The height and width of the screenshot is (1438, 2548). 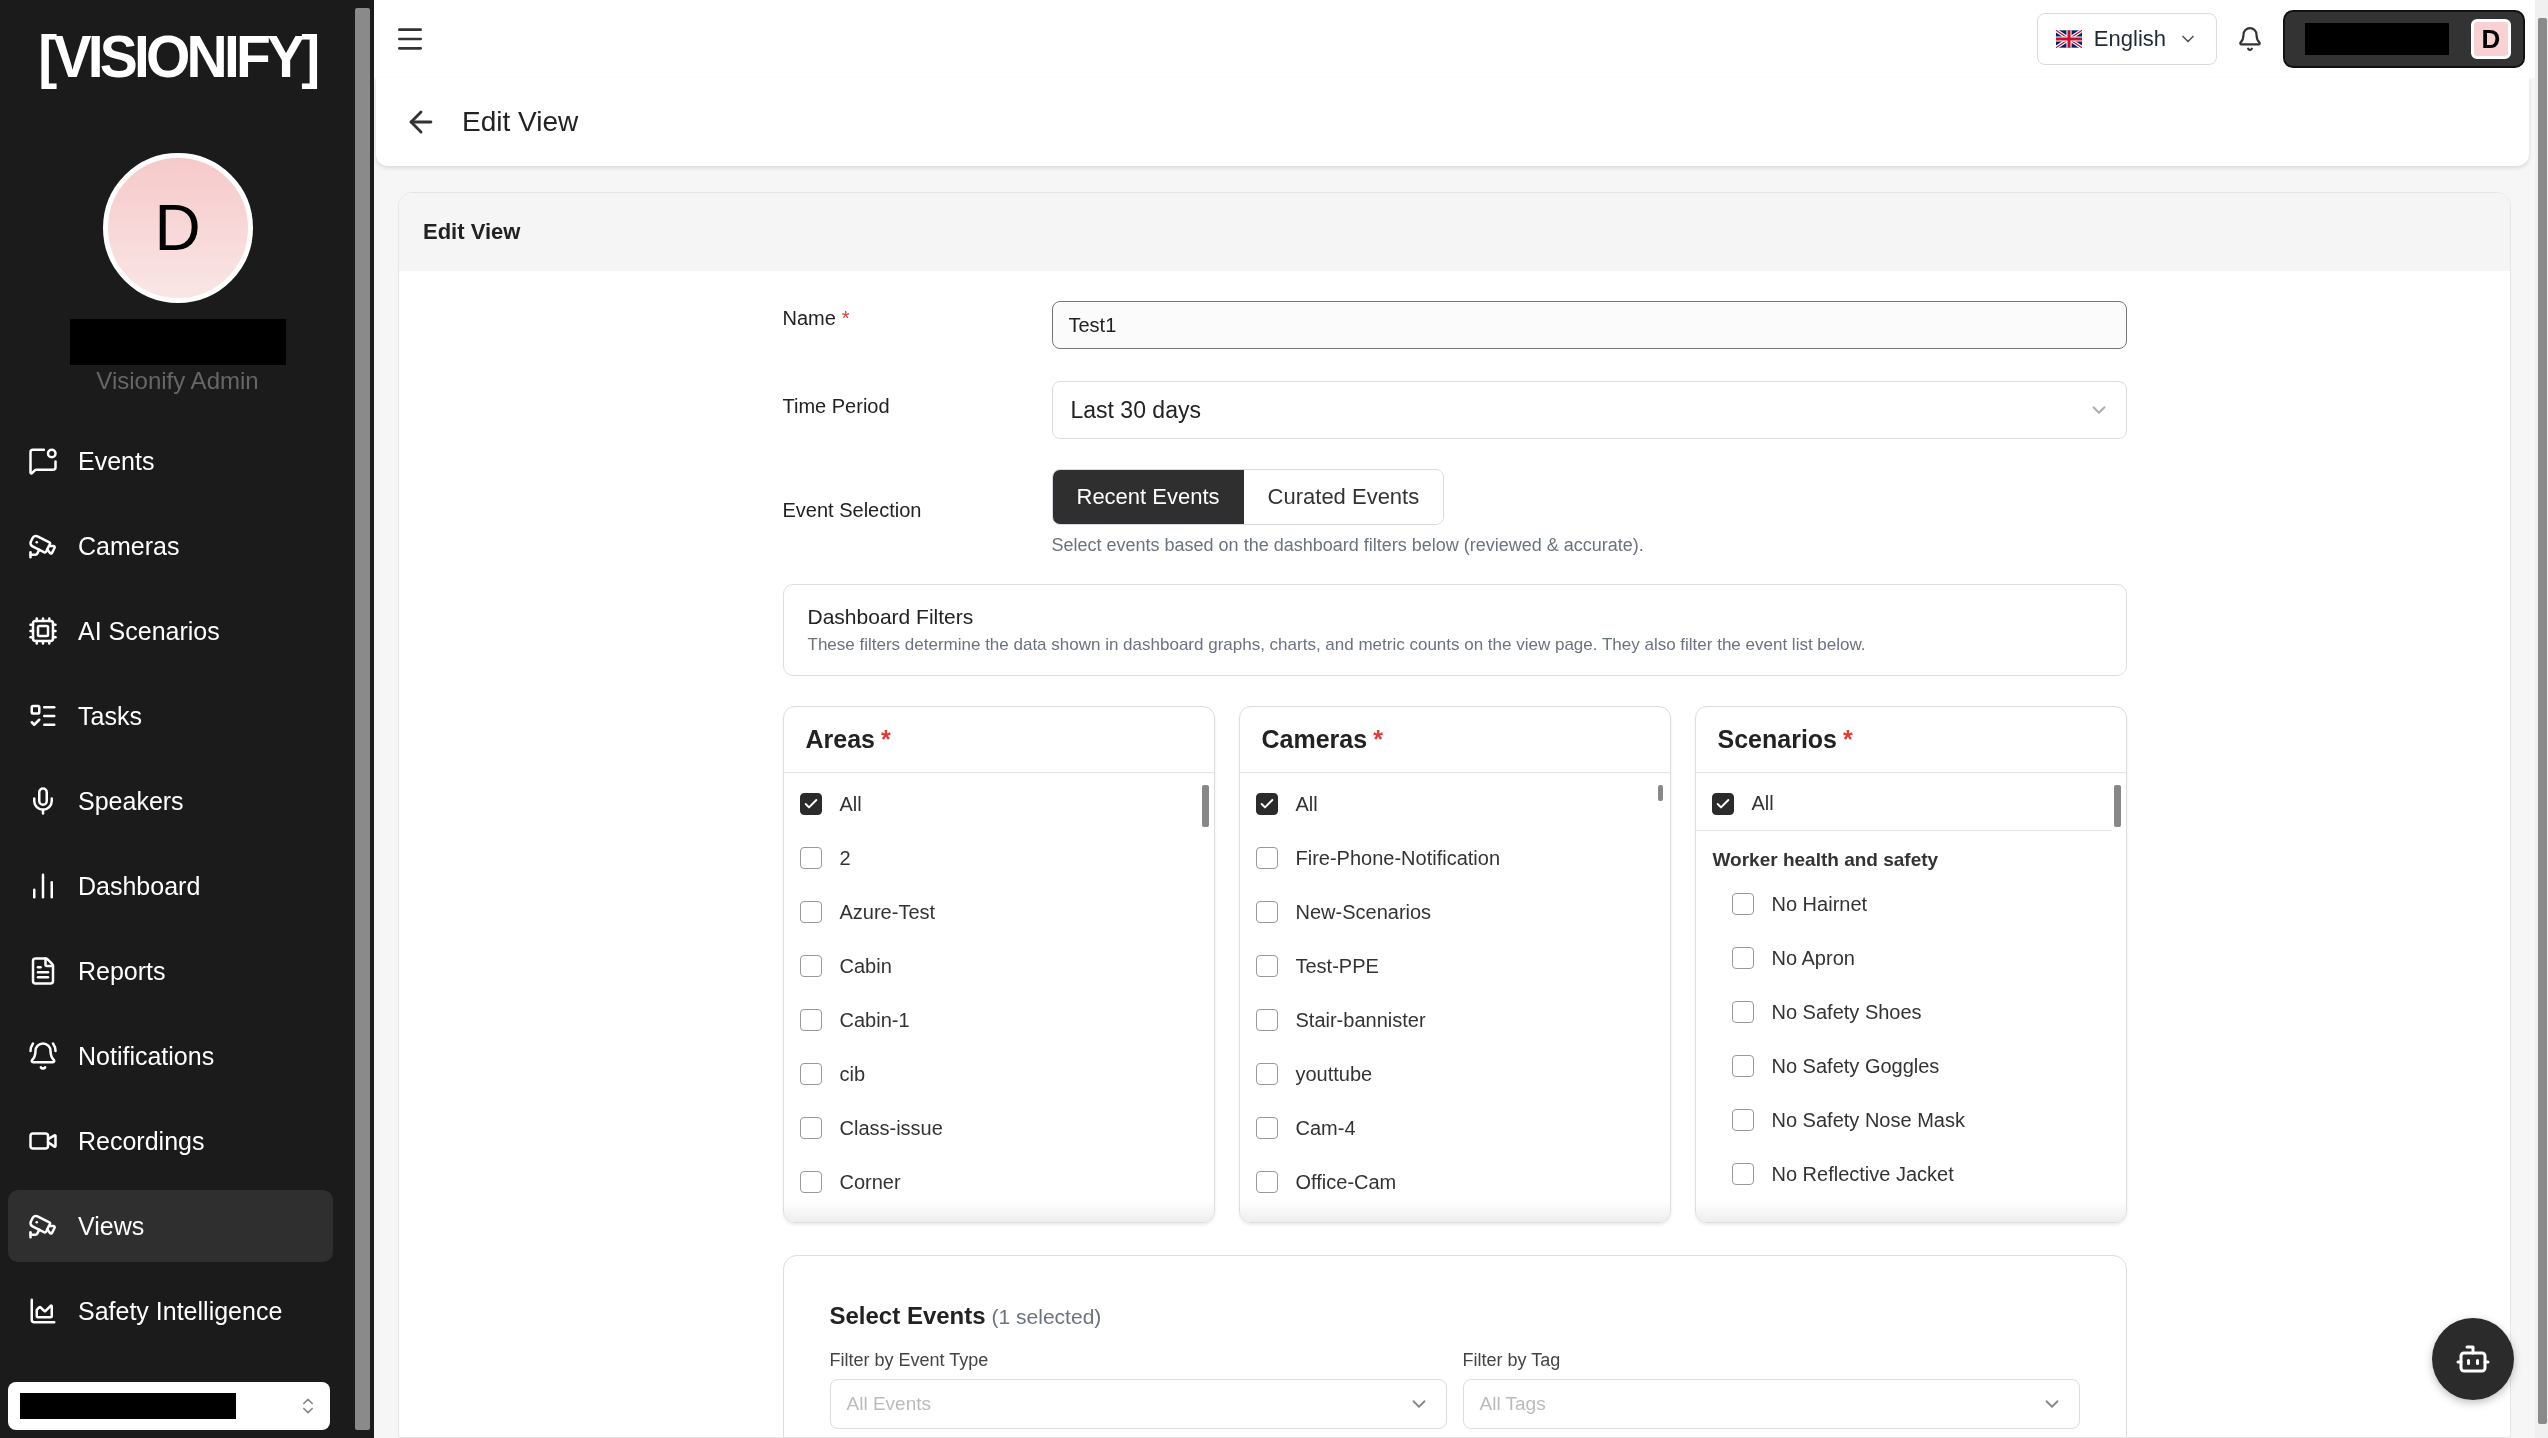 What do you see at coordinates (891, 617) in the screenshot?
I see `info-title: Dashboard Filters` at bounding box center [891, 617].